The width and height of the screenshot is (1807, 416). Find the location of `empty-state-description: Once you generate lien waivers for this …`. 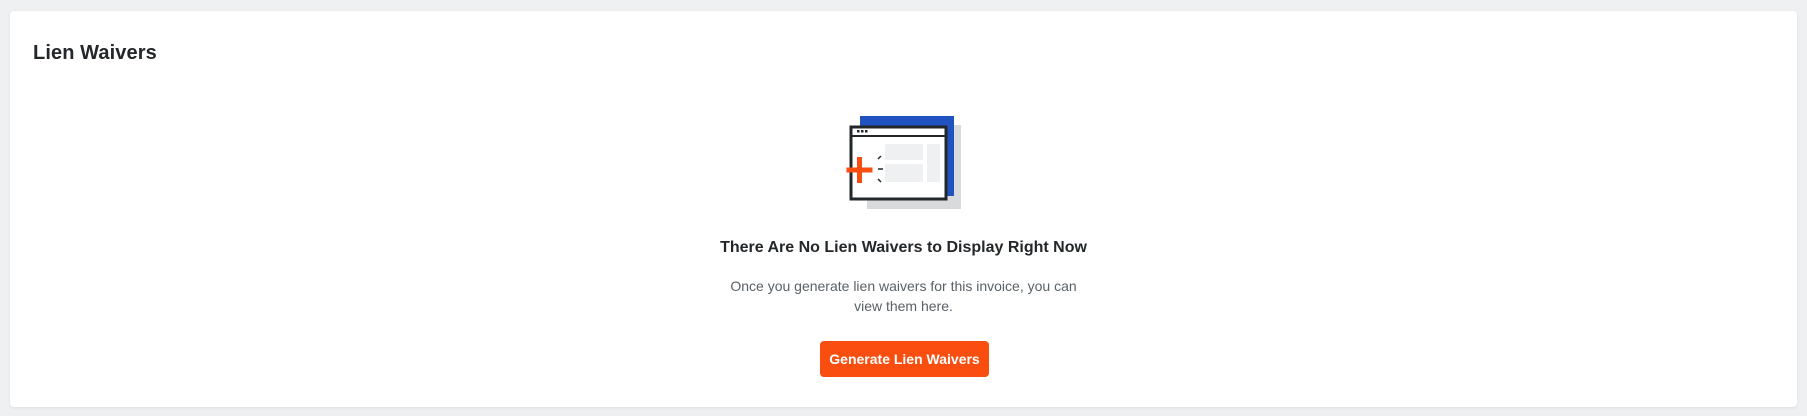

empty-state-description: Once you generate lien waivers for this … is located at coordinates (903, 296).